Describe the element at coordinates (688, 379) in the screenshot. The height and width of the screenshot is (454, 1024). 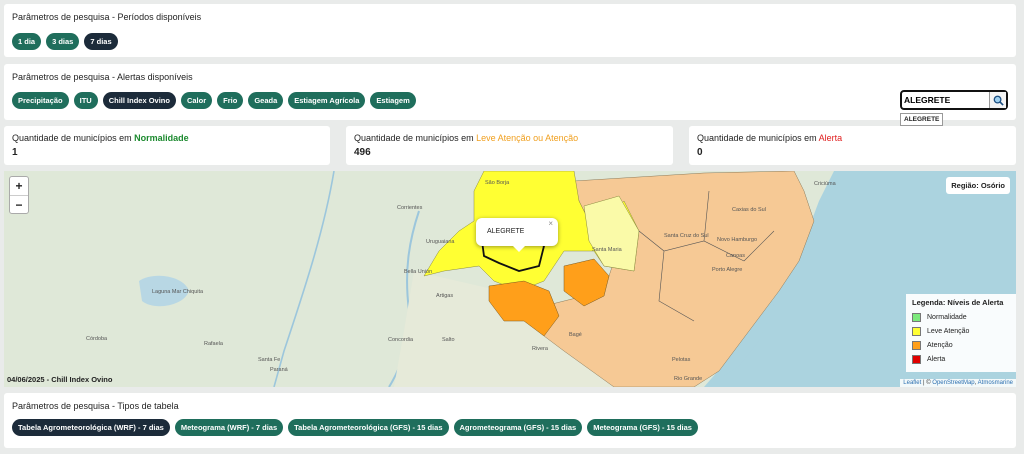
I see `city-label: Rio Grande` at that location.